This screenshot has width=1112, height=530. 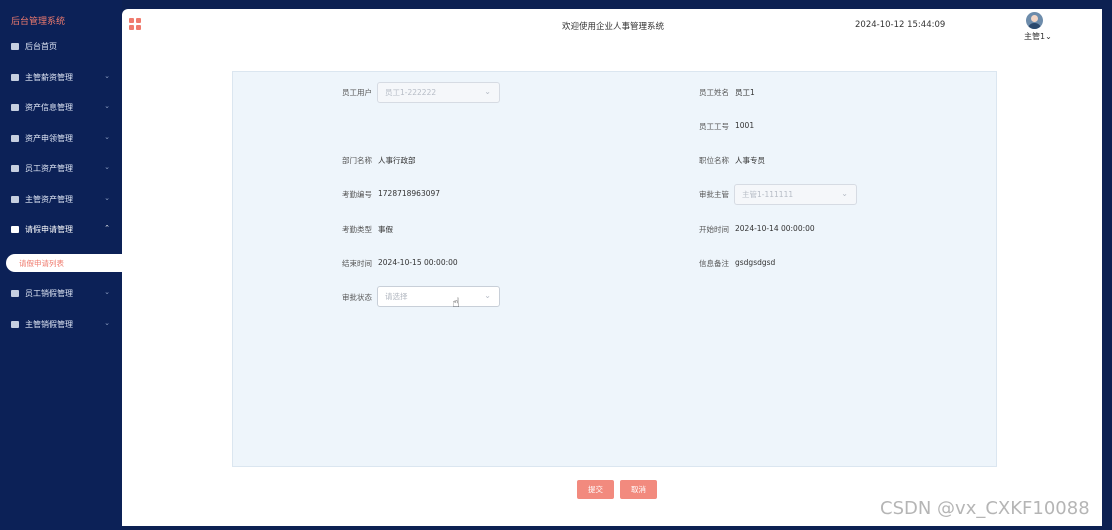 I want to click on end-time-value: 2024-10-15 00:00:00, so click(x=418, y=262).